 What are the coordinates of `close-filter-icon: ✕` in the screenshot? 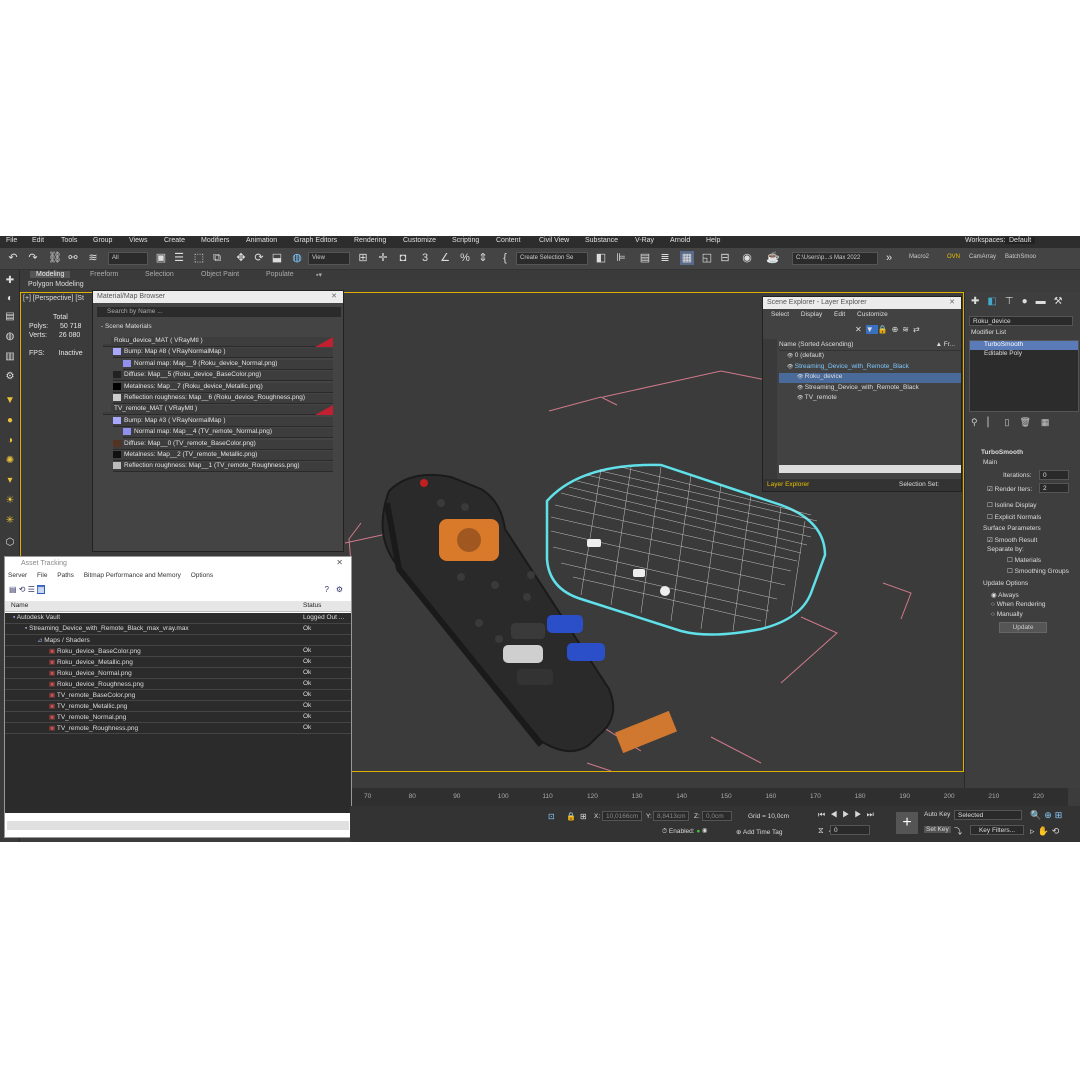 It's located at (860, 329).